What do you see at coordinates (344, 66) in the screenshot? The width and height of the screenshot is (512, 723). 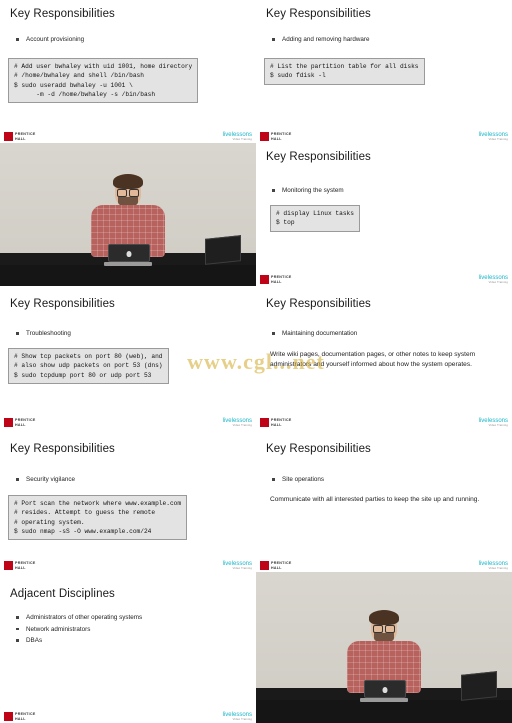 I see `code-line: # List the partition table for all disks` at bounding box center [344, 66].